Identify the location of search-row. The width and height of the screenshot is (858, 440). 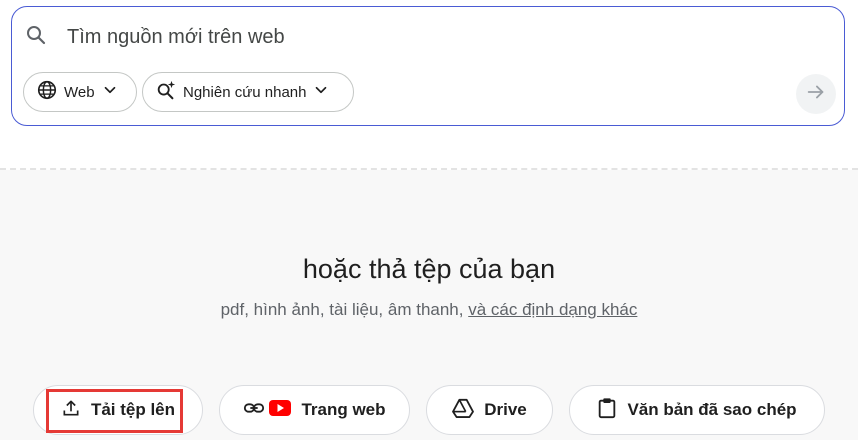
(36, 37).